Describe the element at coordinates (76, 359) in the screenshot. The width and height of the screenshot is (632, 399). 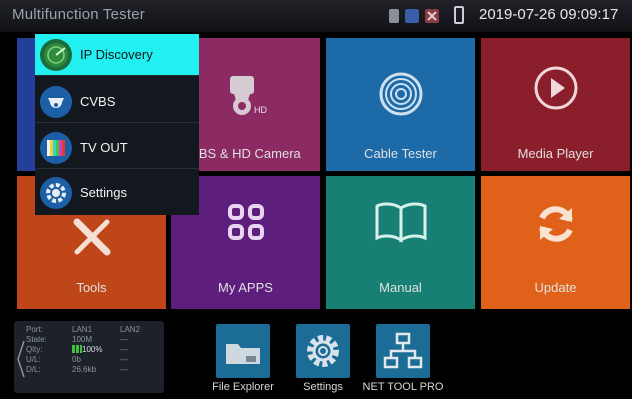
I see `lan1-upload: 0b` at that location.